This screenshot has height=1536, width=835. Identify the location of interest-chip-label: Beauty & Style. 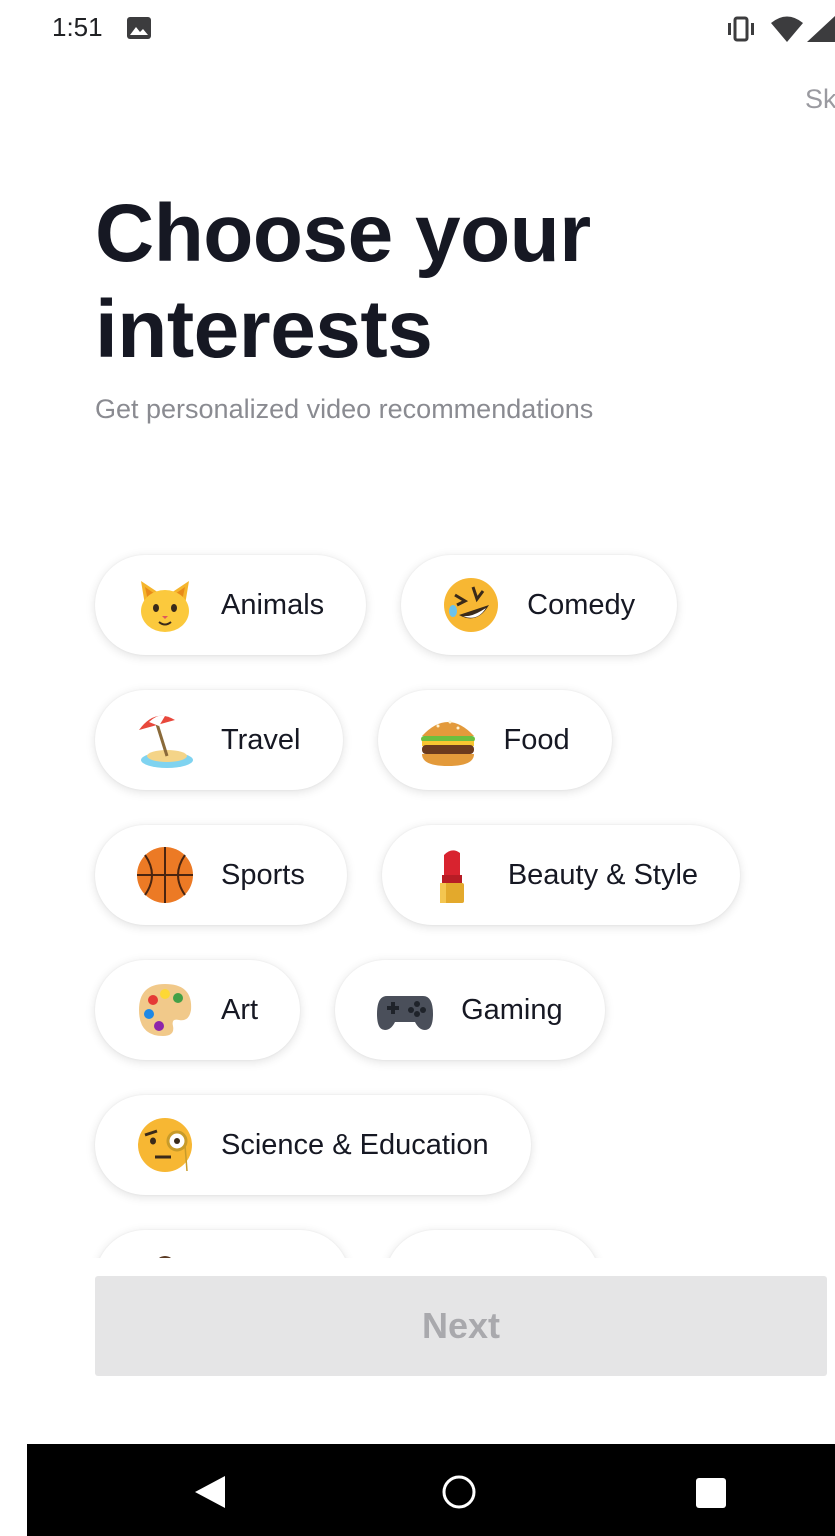
(603, 874).